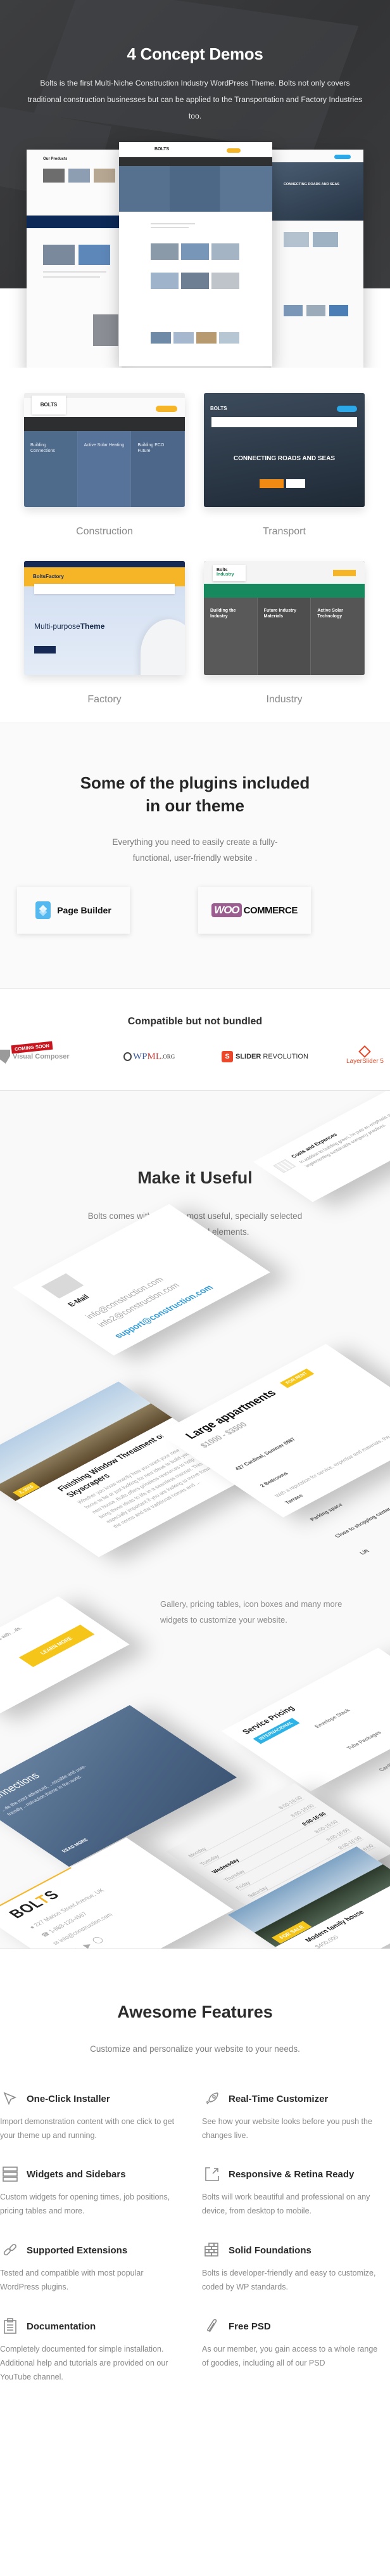 Image resolution: width=390 pixels, height=2576 pixels. What do you see at coordinates (163, 647) in the screenshot?
I see `turbine-image` at bounding box center [163, 647].